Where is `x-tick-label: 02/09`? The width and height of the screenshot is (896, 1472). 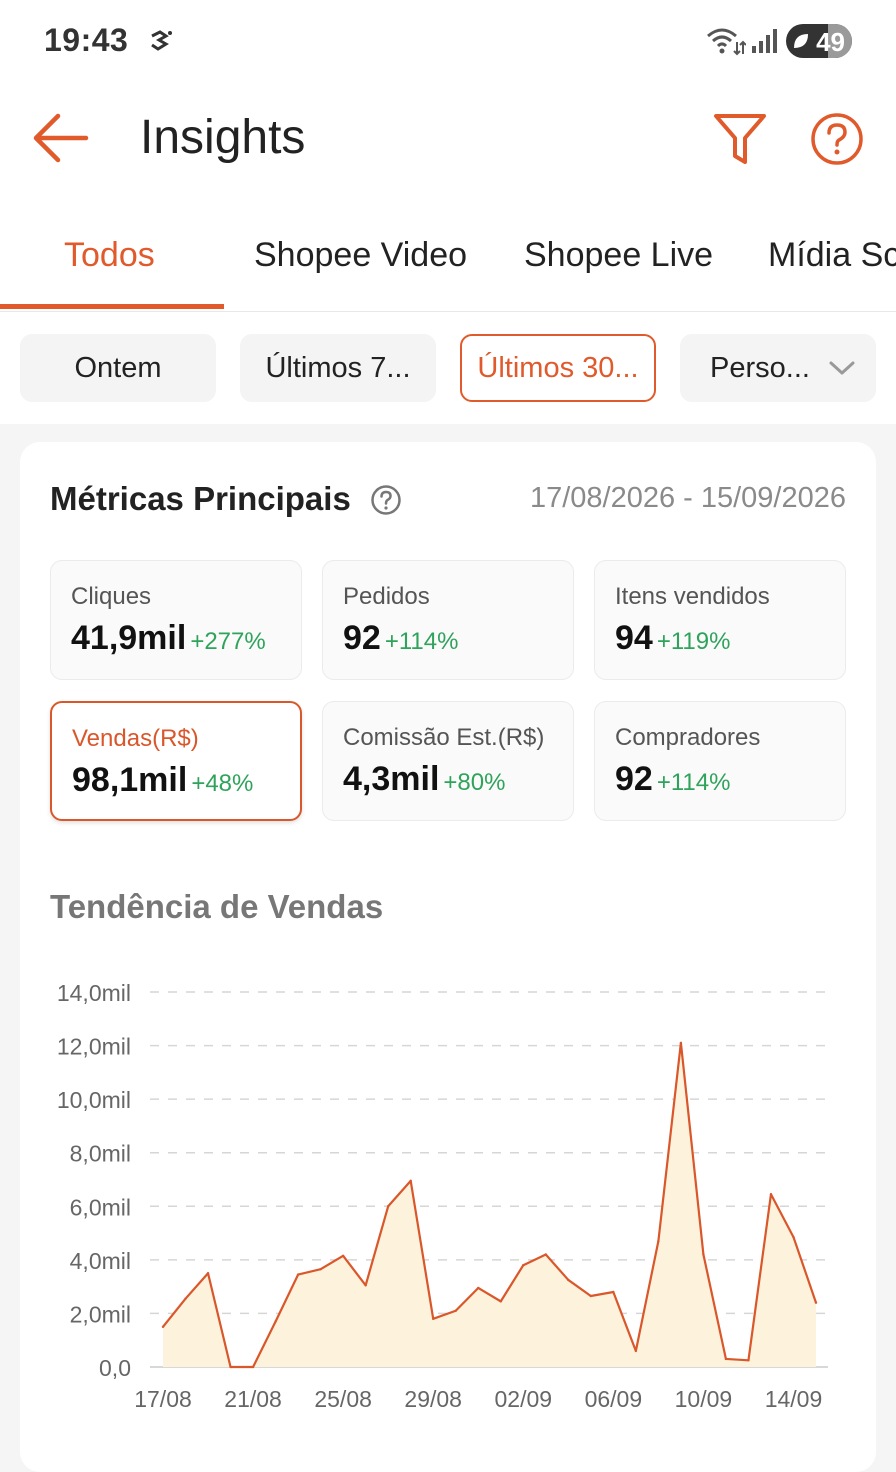 x-tick-label: 02/09 is located at coordinates (523, 1399).